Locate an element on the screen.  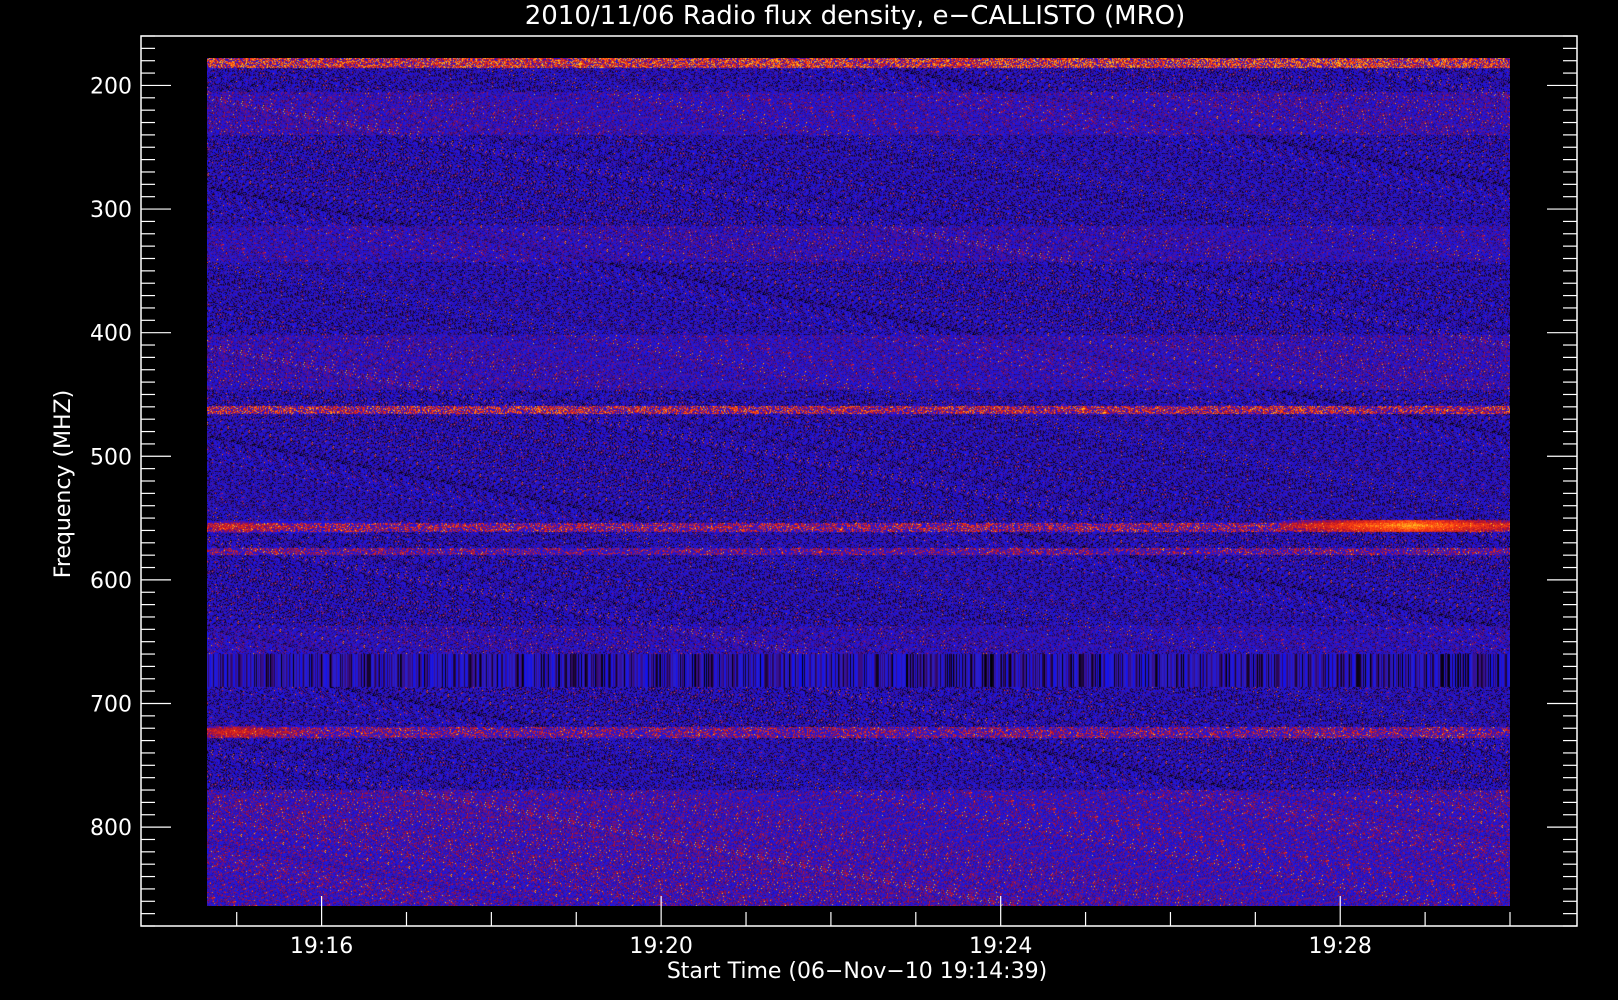
y-axis-label: Frequency (MHZ) is located at coordinates (63, 484).